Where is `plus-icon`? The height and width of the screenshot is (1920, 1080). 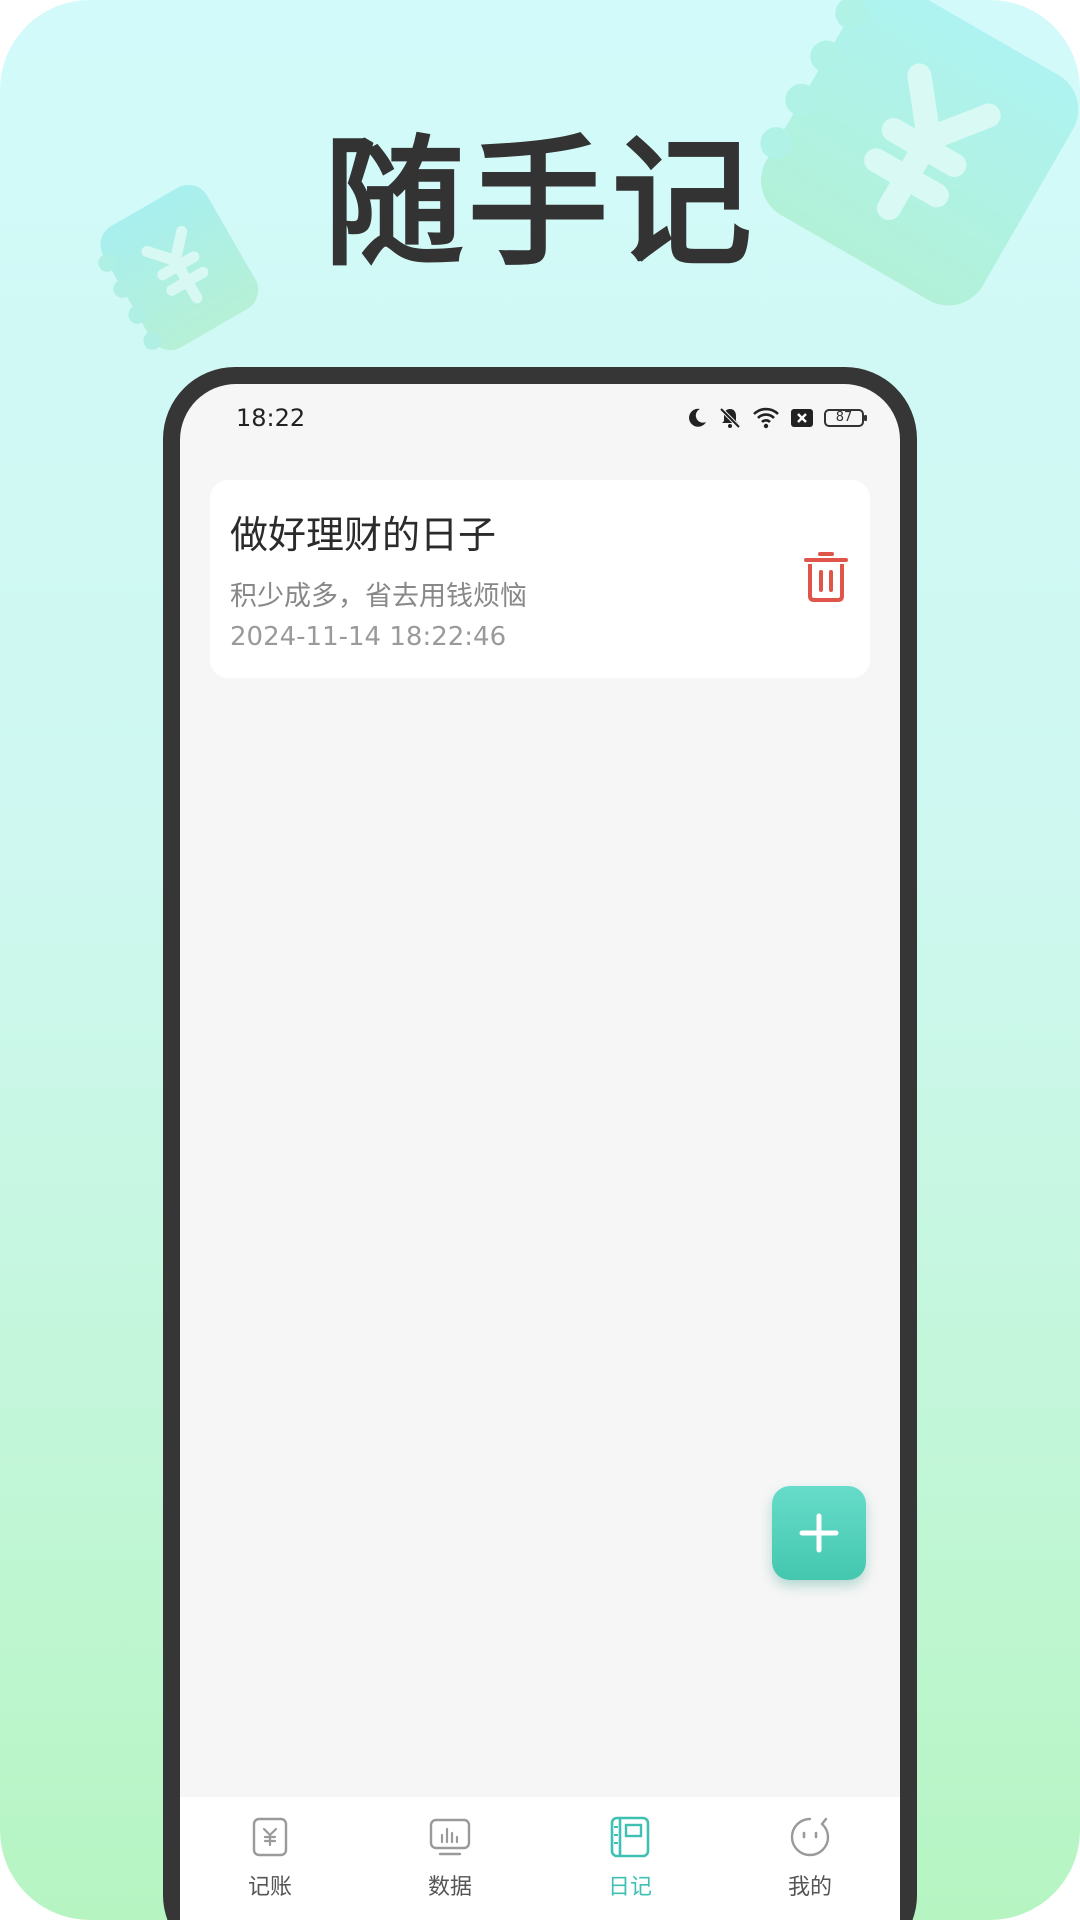 plus-icon is located at coordinates (819, 1533).